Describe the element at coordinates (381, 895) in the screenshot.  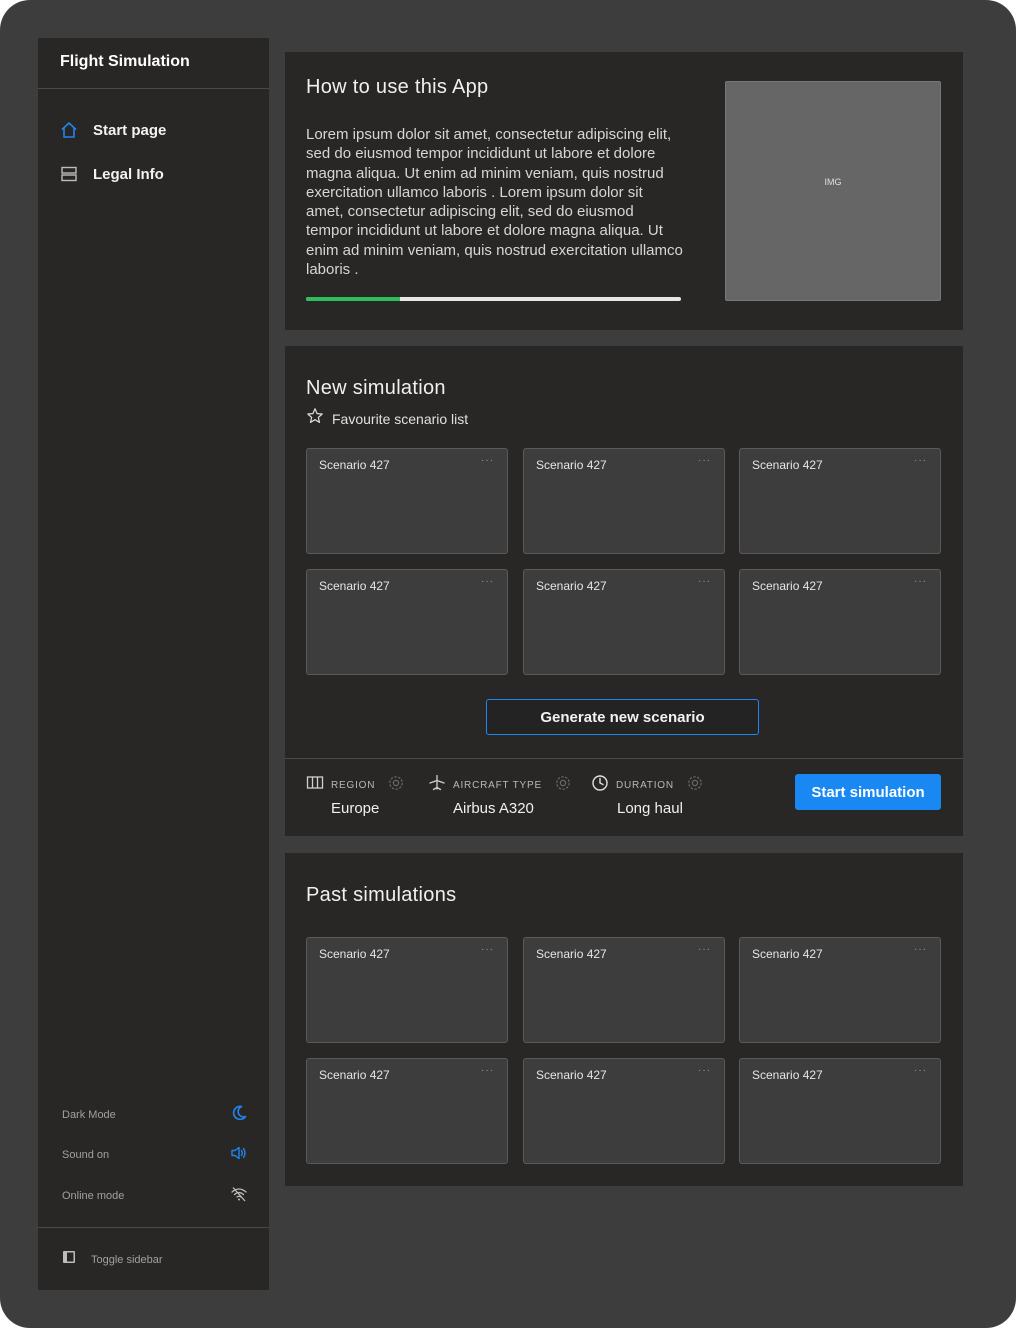
I see `past-simulations-title: Past simulations` at that location.